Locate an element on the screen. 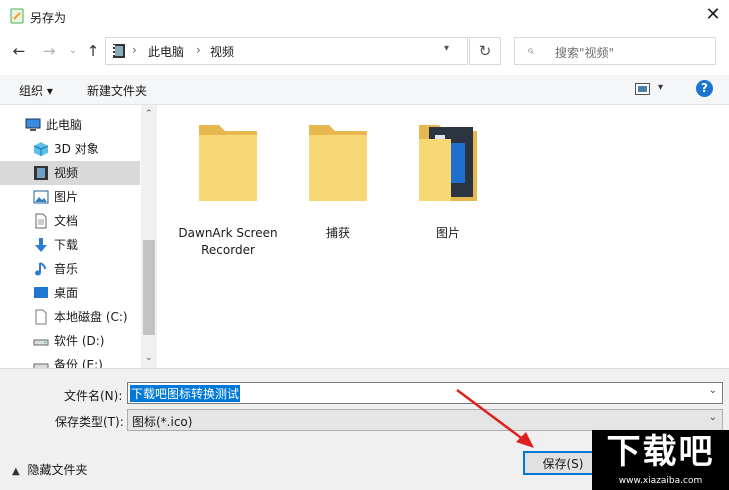 This screenshot has height=490, width=729. sidebar-item-music: 音乐 is located at coordinates (80, 269).